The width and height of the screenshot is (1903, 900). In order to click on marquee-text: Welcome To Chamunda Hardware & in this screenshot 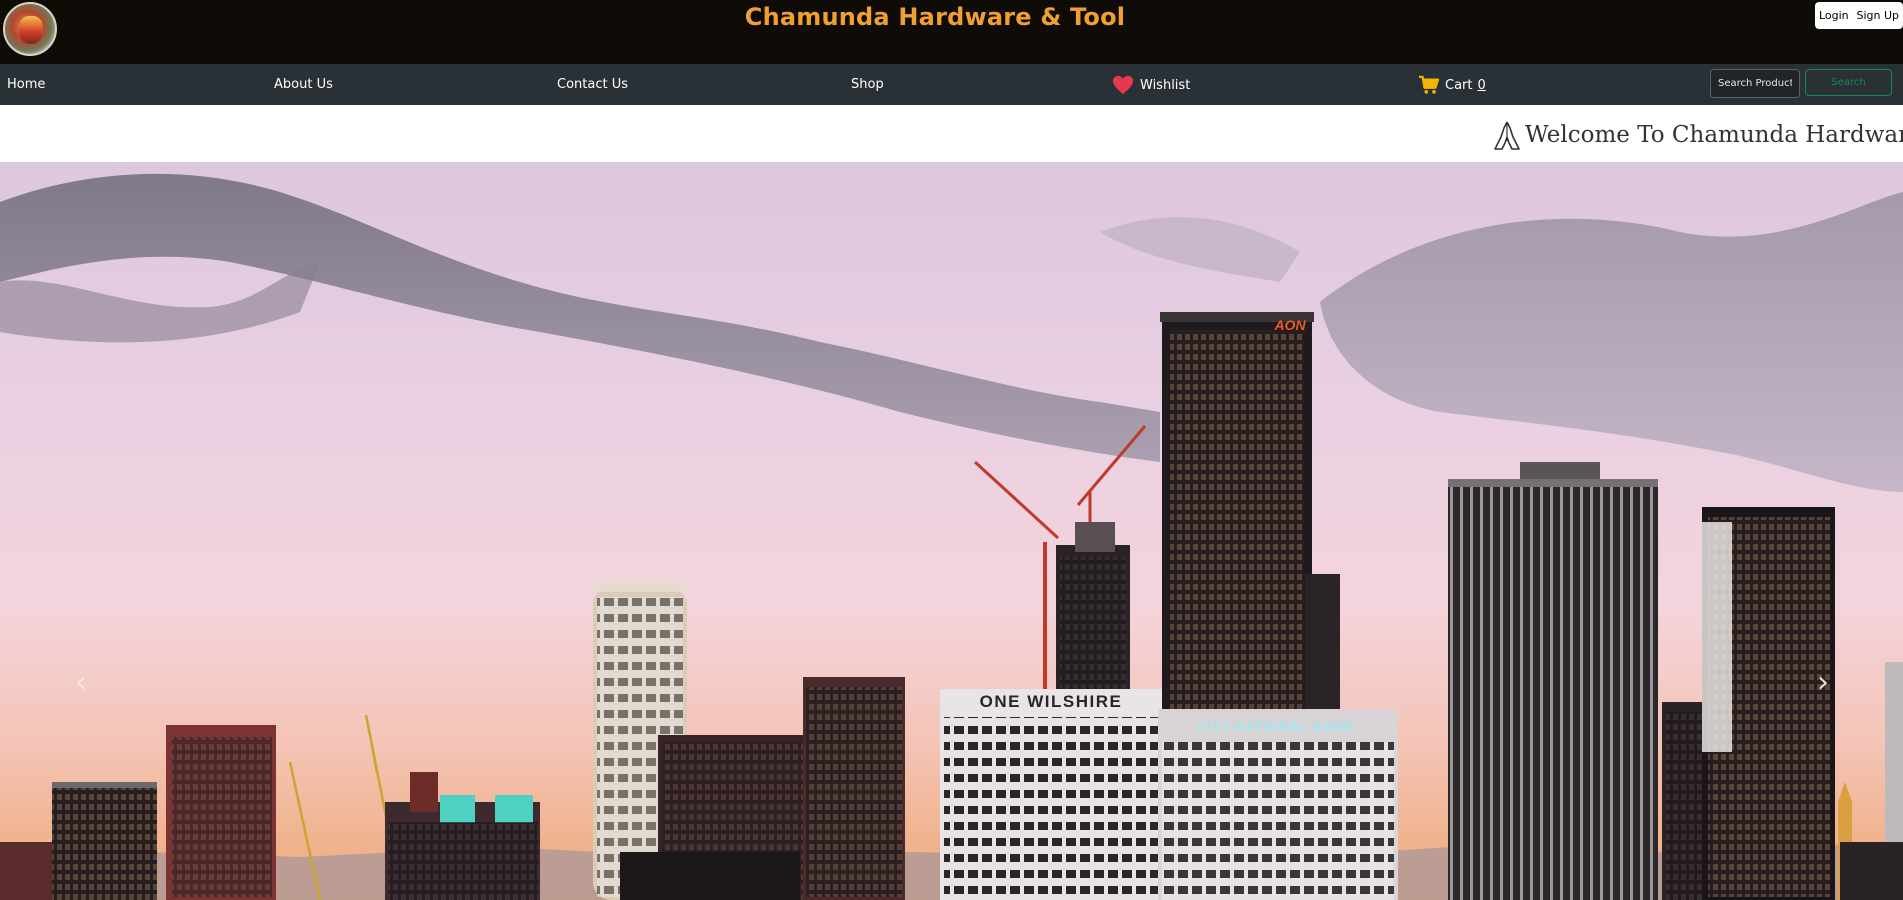, I will do `click(1714, 135)`.